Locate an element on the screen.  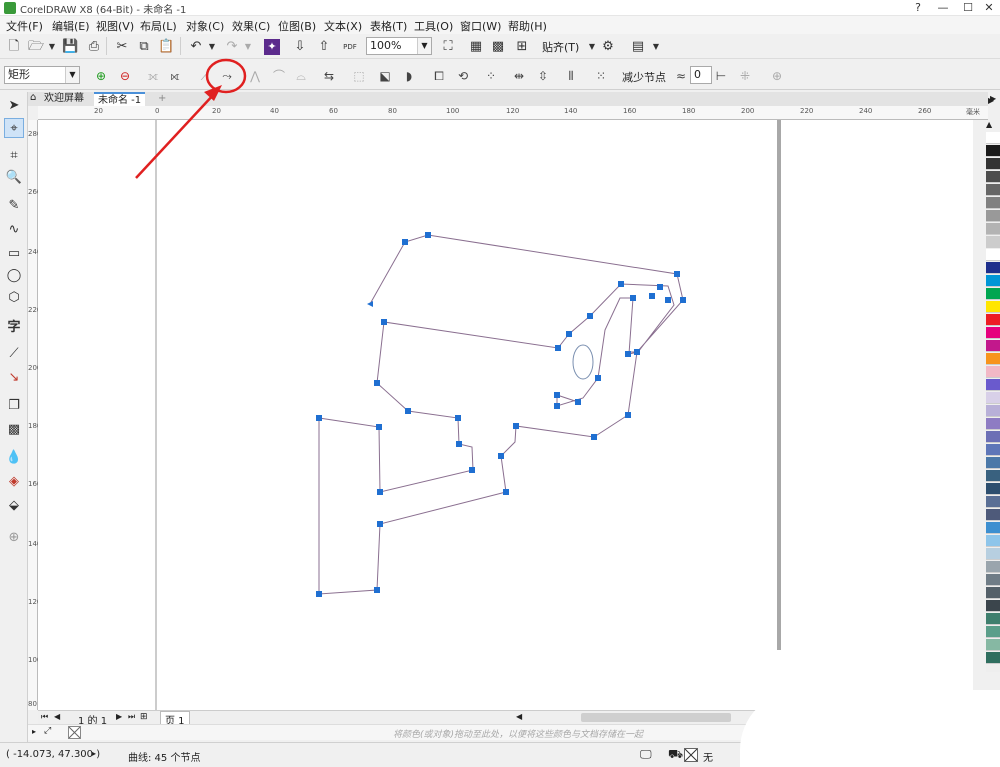
next-page-icon: ▶ is located at coordinates (119, 716).